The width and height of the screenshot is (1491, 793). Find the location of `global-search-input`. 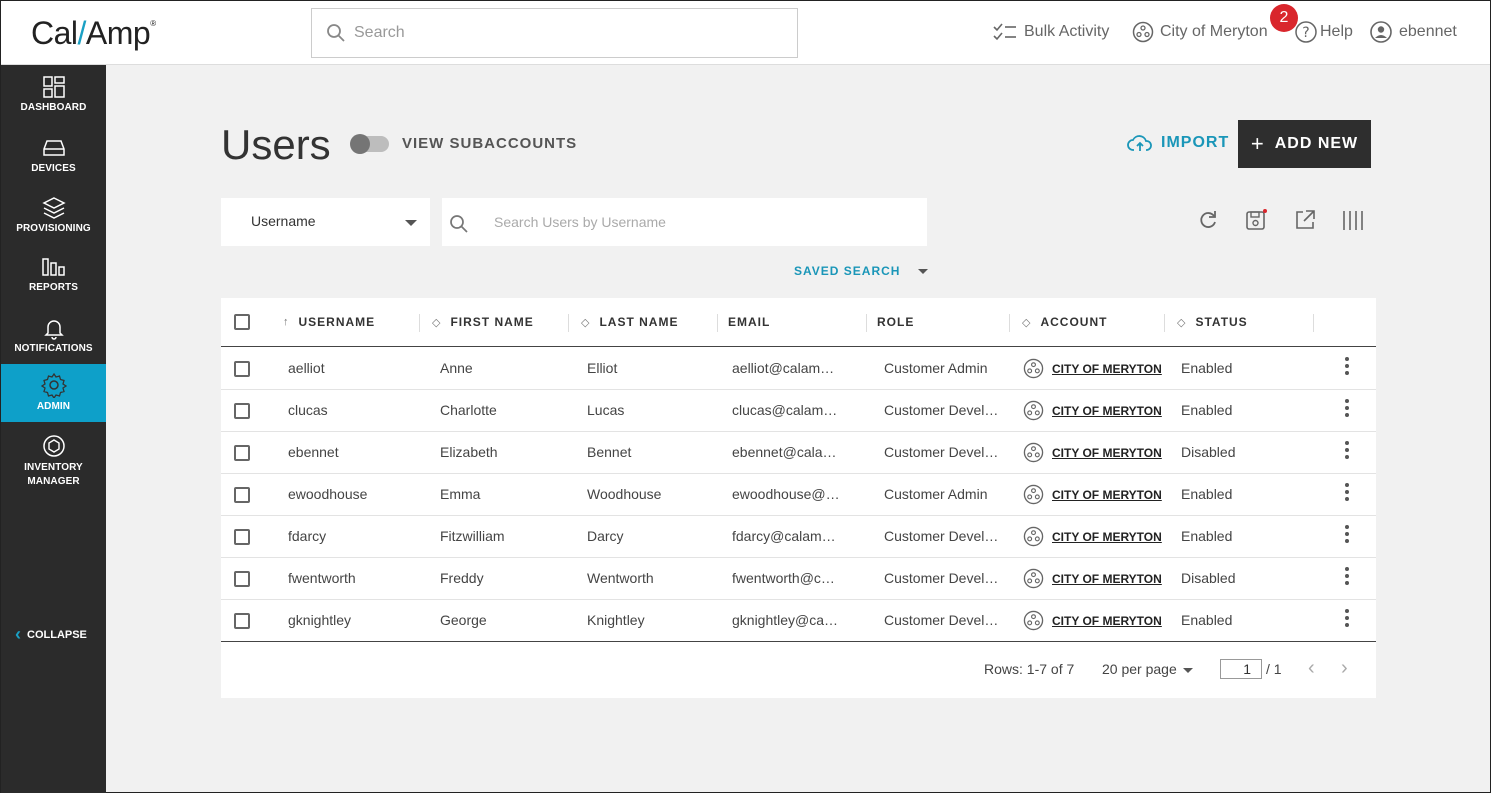

global-search-input is located at coordinates (564, 33).